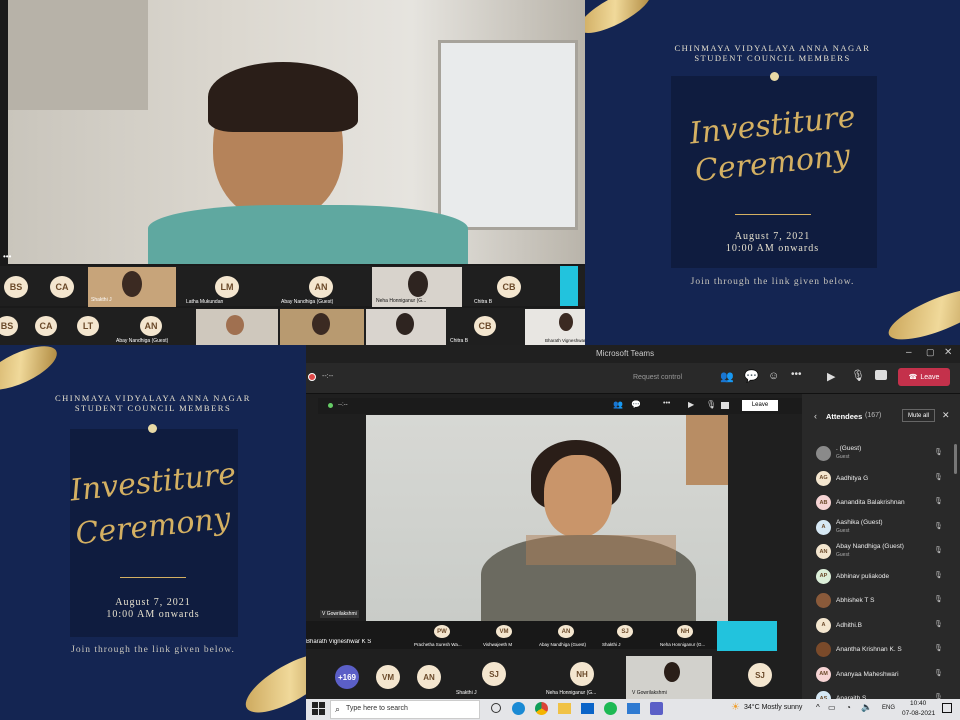 The image size is (960, 720). I want to click on inner-leave-button: Leave, so click(760, 405).